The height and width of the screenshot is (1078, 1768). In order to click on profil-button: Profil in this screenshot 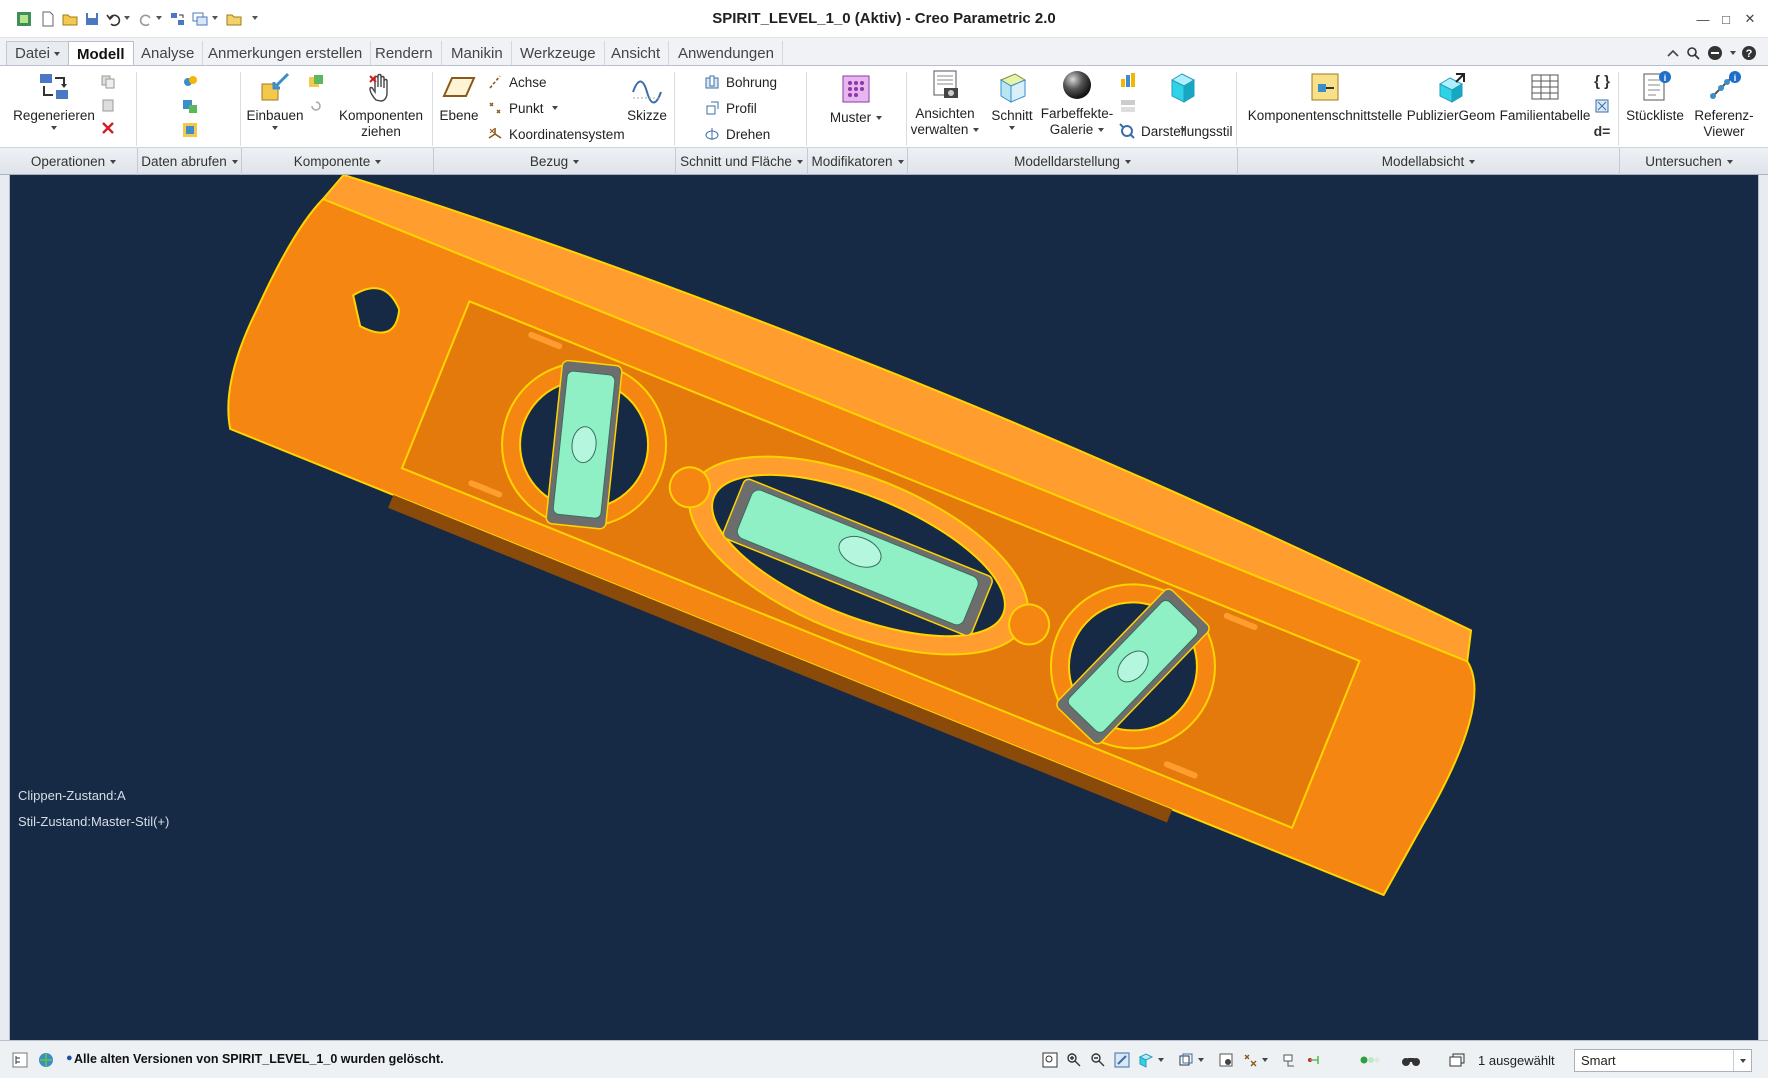, I will do `click(730, 108)`.